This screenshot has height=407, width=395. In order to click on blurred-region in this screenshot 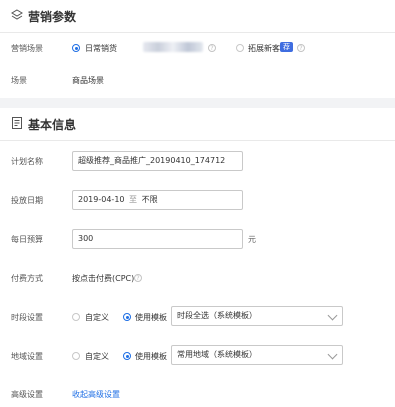, I will do `click(173, 47)`.